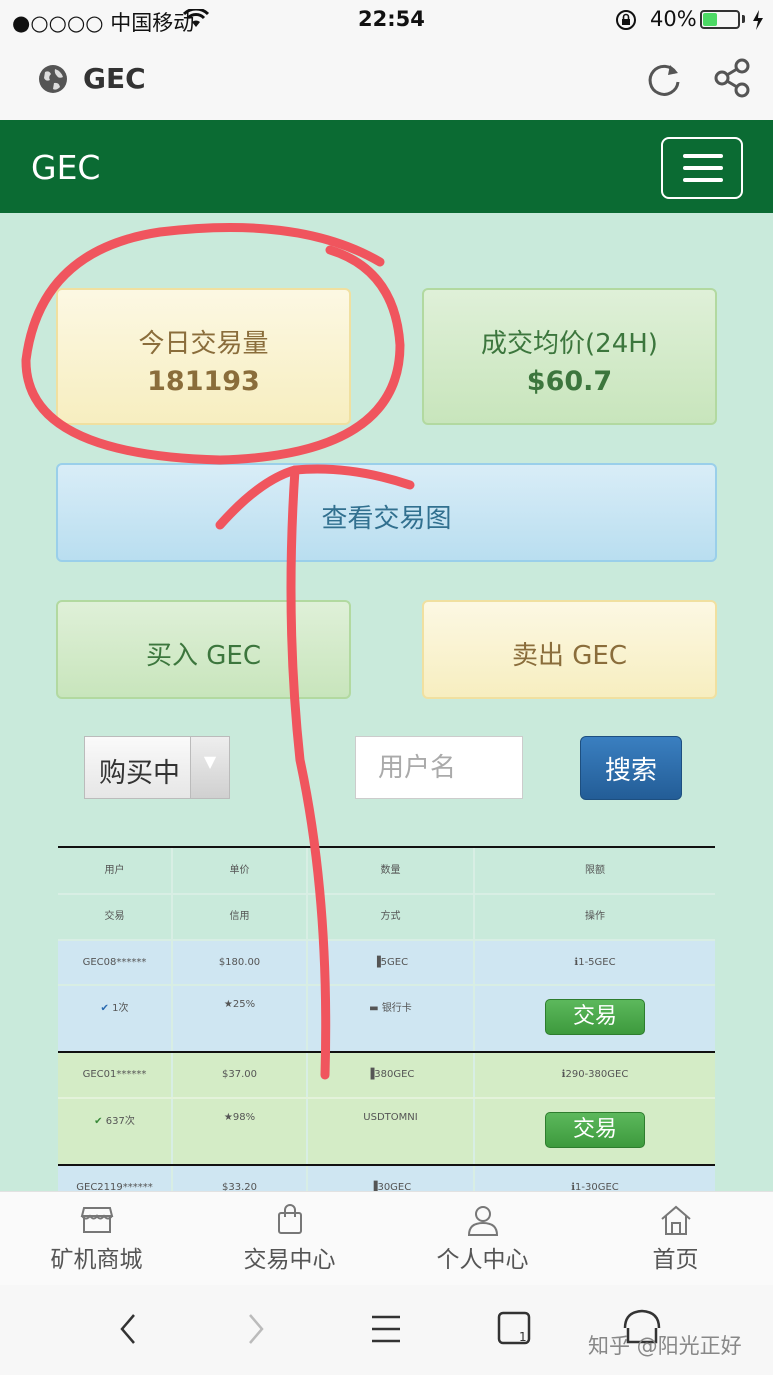 This screenshot has height=1375, width=773. I want to click on order-price: $180.00, so click(240, 963).